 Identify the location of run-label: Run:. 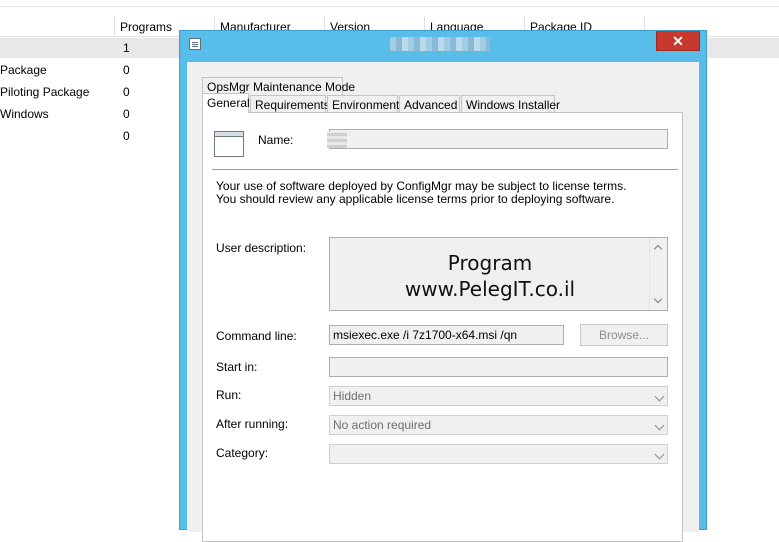
(229, 395).